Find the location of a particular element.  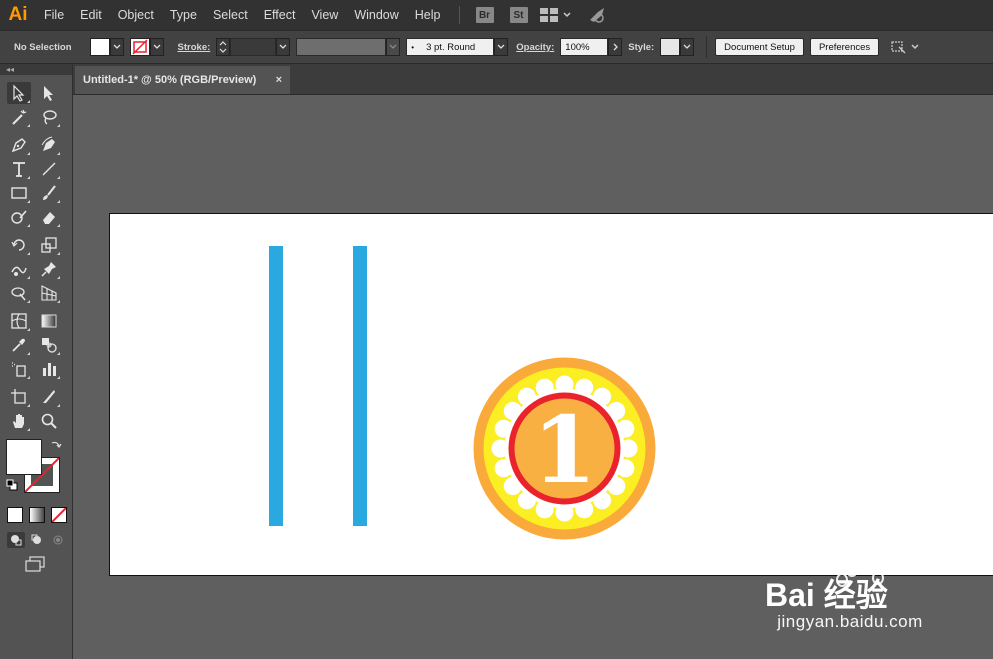

variable-width-profile is located at coordinates (341, 47).